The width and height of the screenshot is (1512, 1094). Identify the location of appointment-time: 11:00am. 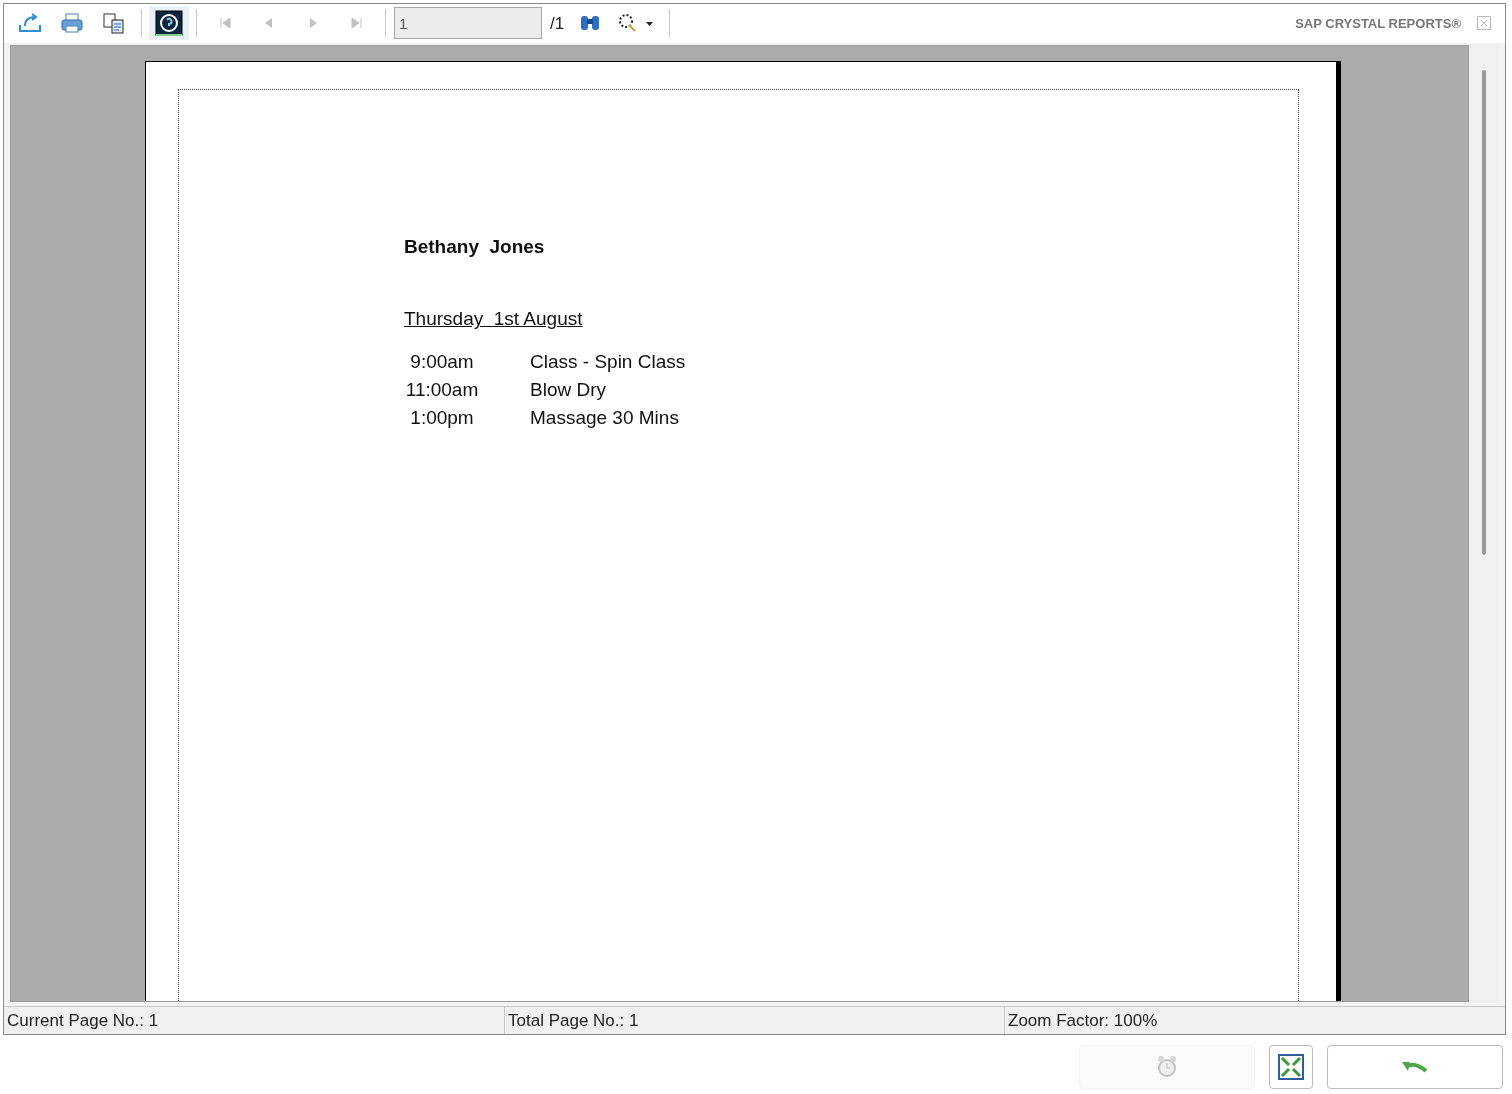
(442, 389).